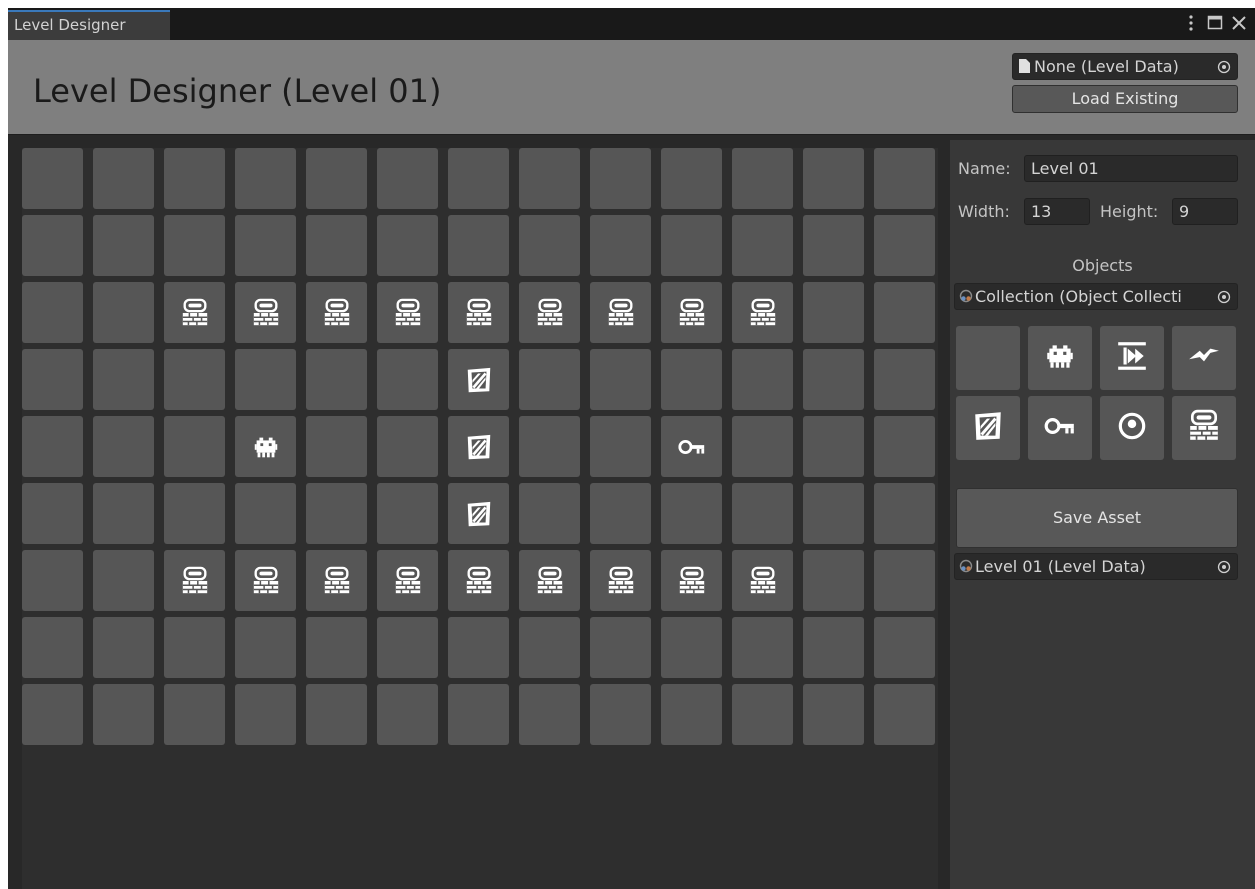 This screenshot has height=889, width=1255. I want to click on palette-item-exit, so click(1132, 358).